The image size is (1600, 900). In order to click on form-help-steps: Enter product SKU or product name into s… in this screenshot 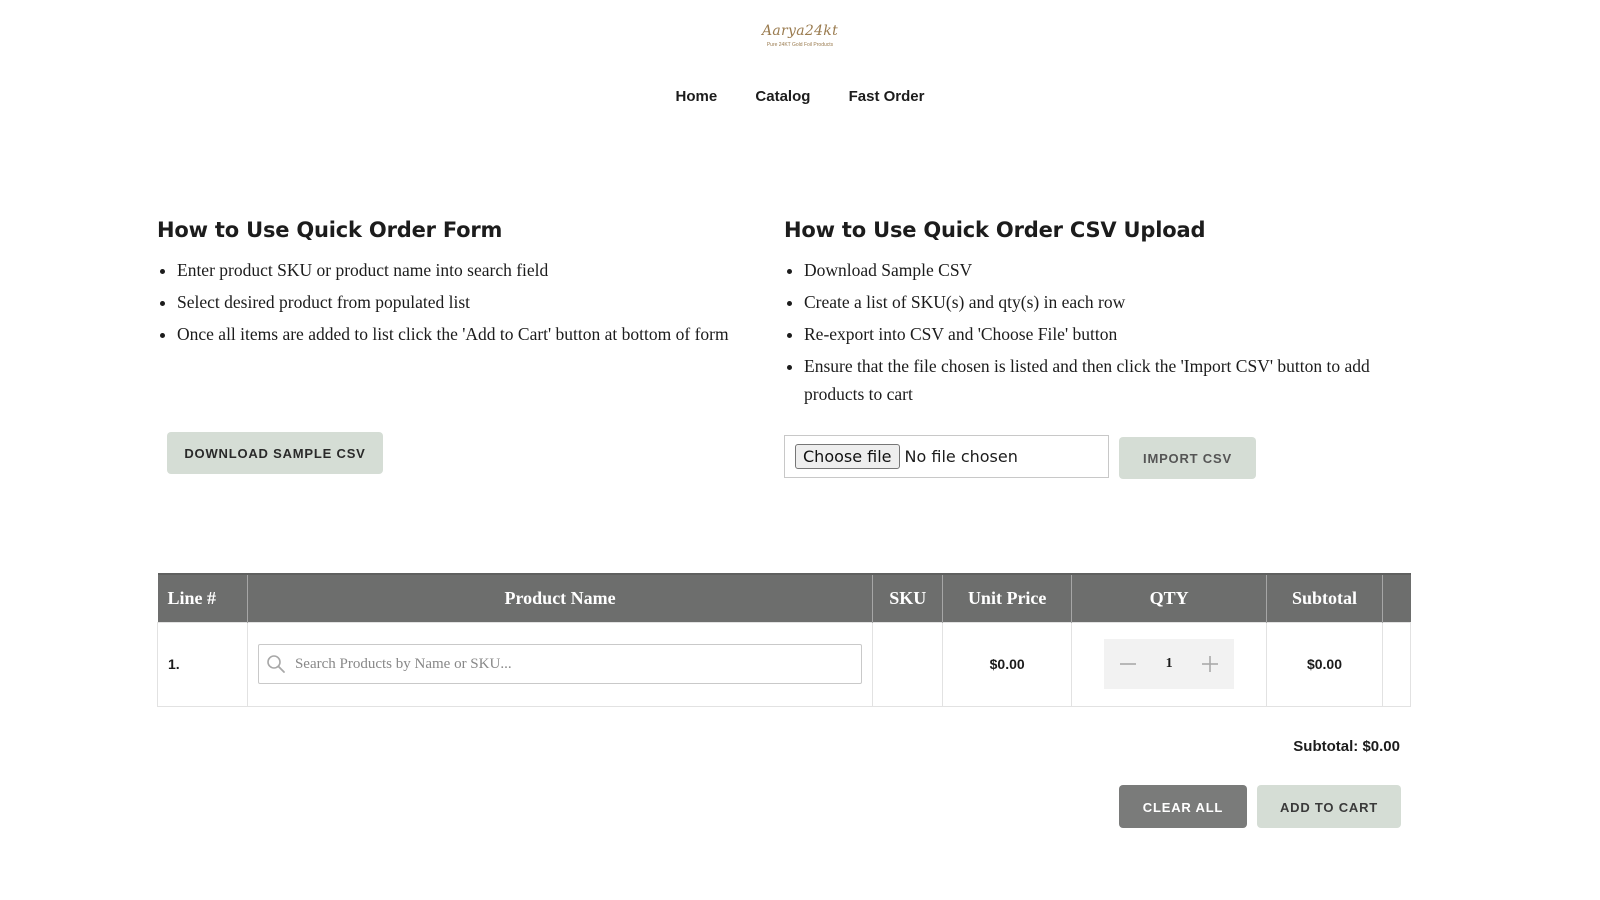, I will do `click(452, 302)`.